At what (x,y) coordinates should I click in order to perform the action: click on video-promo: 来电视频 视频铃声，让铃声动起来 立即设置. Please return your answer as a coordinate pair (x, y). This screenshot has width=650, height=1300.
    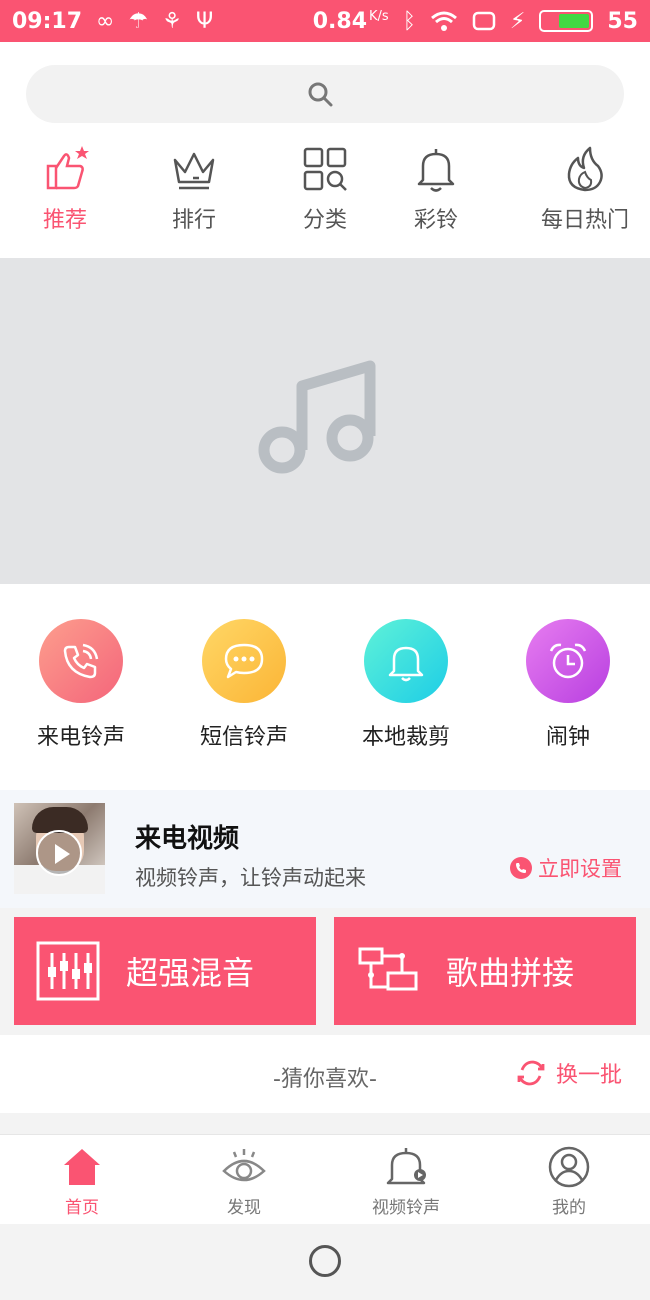
    Looking at the image, I should click on (325, 849).